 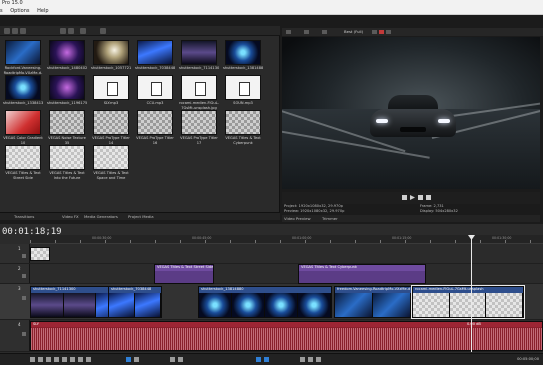 I want to click on explorer-toolbar, so click(x=140, y=31).